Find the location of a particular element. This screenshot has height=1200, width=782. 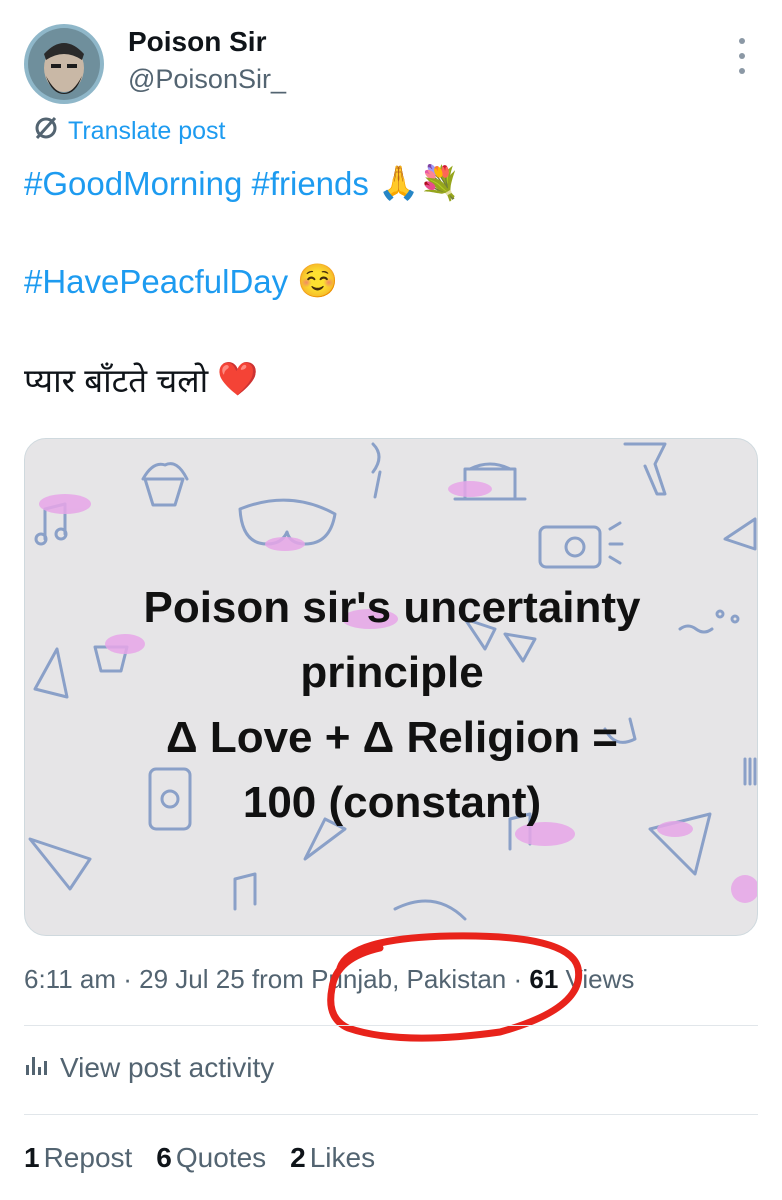

reposts-stat: 1 Repost is located at coordinates (78, 1158).